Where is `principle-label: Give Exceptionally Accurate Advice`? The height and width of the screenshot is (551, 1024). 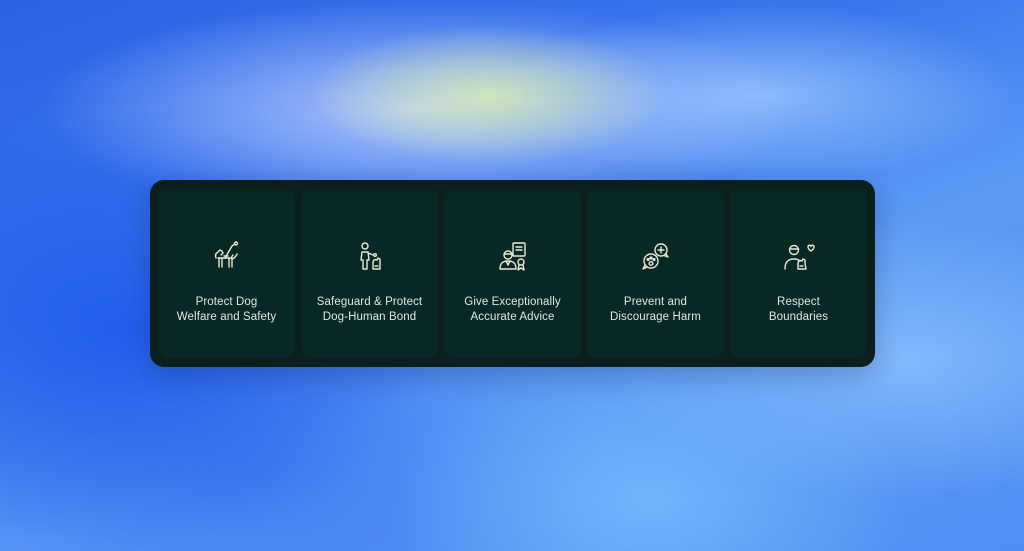 principle-label: Give Exceptionally Accurate Advice is located at coordinates (512, 309).